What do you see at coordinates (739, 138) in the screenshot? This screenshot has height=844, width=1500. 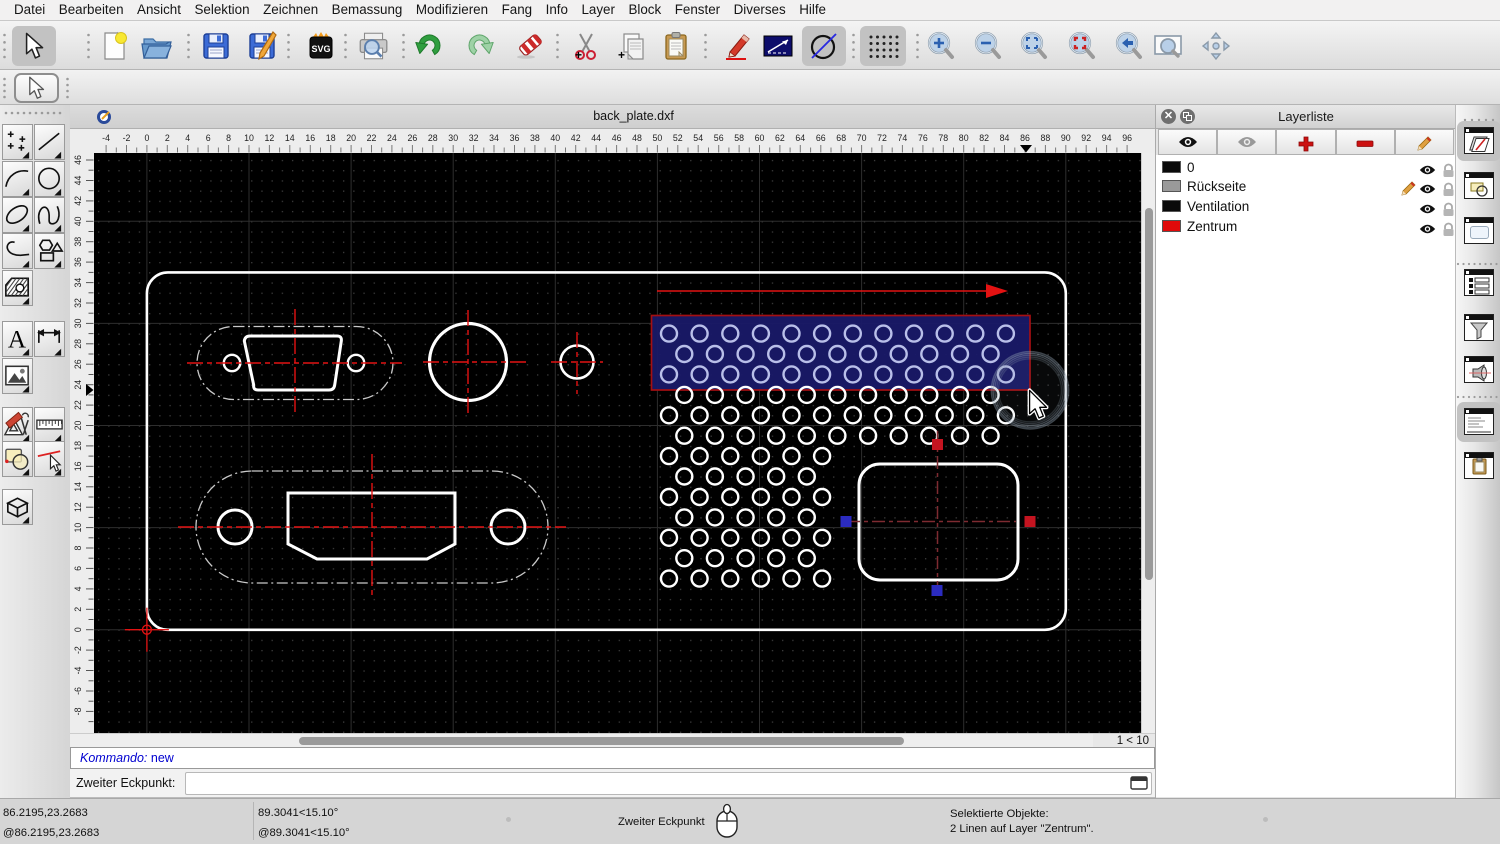 I see `svg-text: 58` at bounding box center [739, 138].